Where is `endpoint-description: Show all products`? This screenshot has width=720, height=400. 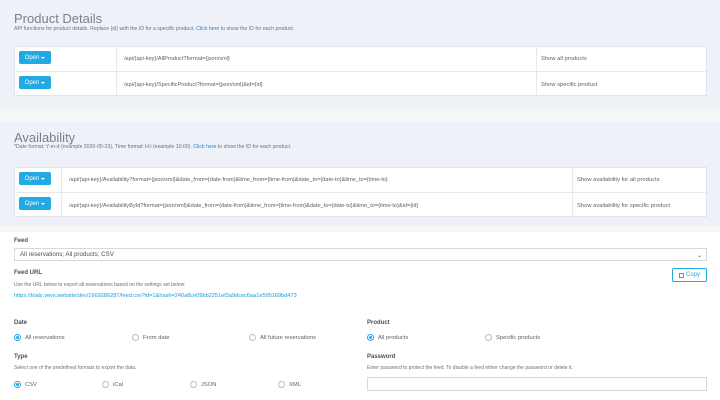 endpoint-description: Show all products is located at coordinates (564, 59).